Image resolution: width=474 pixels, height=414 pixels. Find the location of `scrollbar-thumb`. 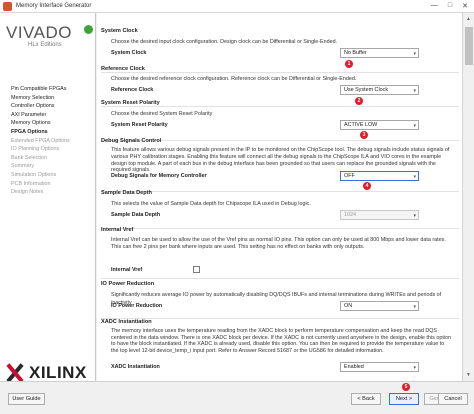

scrollbar-thumb is located at coordinates (469, 46).